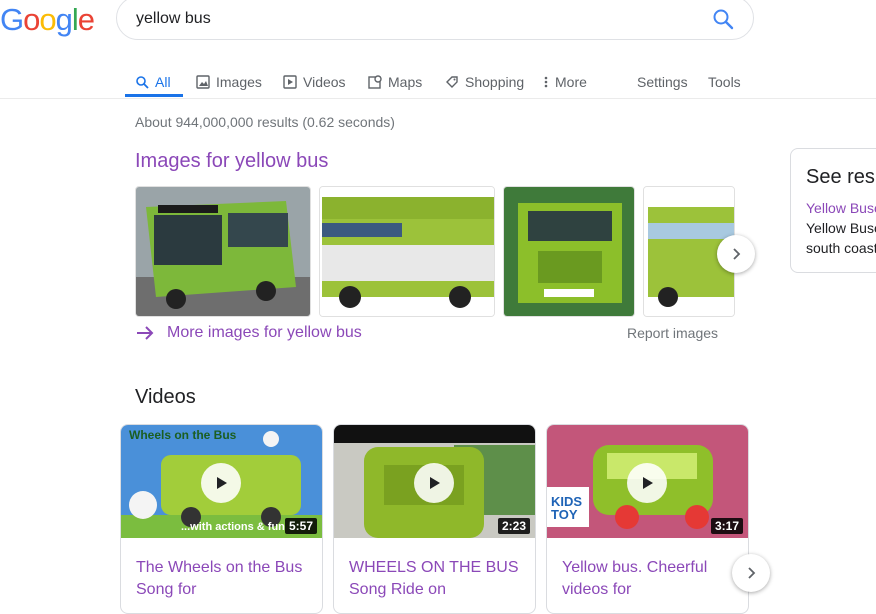 The width and height of the screenshot is (876, 614). I want to click on video-overlay-text: Wheels on the Bus, so click(183, 435).